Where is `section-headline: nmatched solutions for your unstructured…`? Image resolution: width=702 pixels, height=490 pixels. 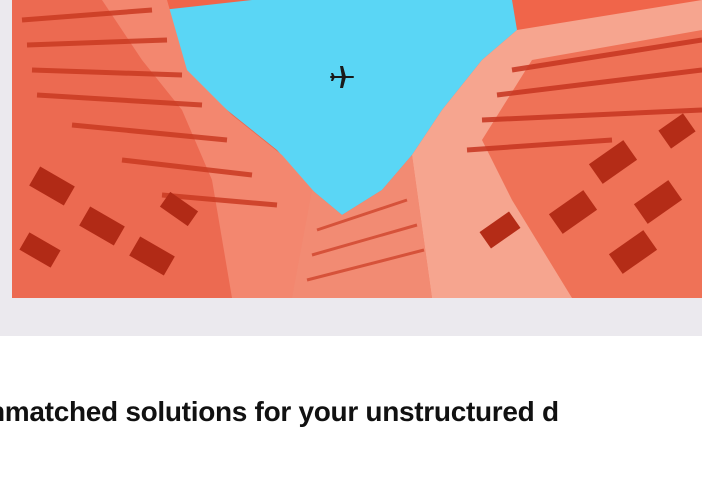
section-headline: nmatched solutions for your unstructured… is located at coordinates (279, 411).